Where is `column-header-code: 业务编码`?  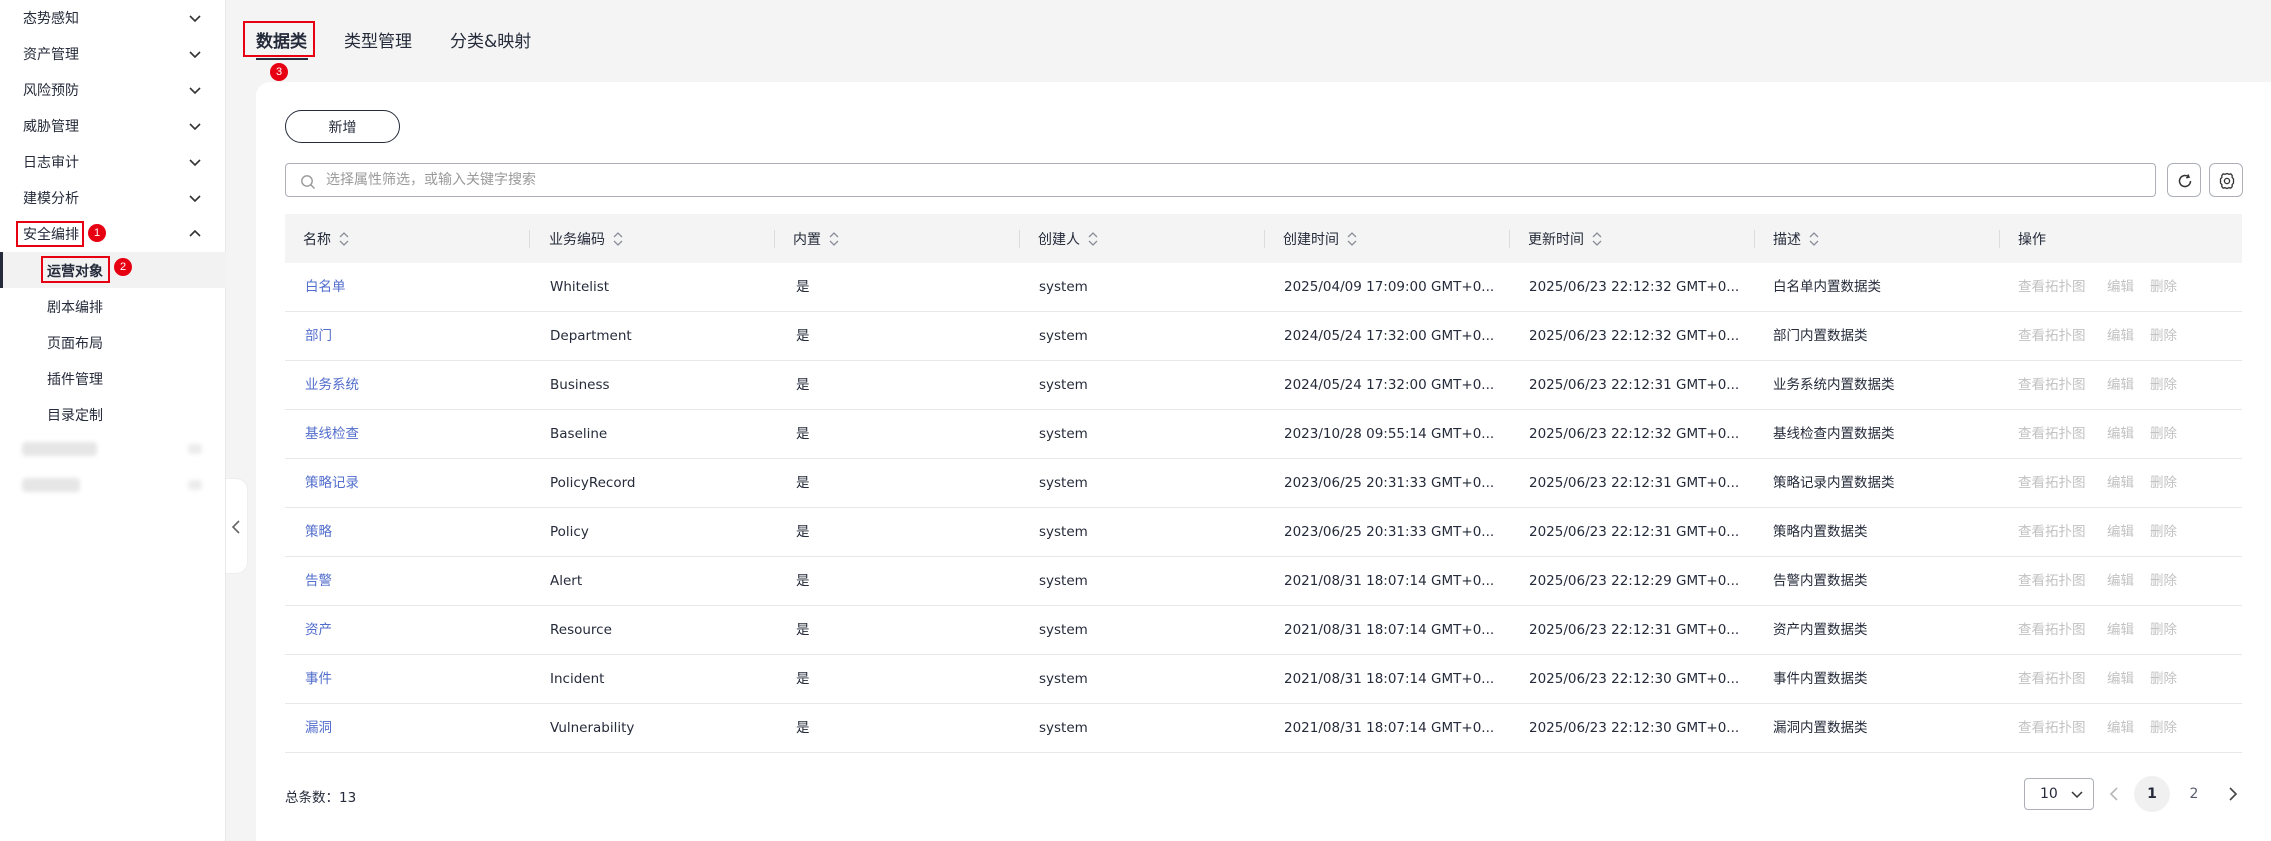 column-header-code: 业务编码 is located at coordinates (586, 238).